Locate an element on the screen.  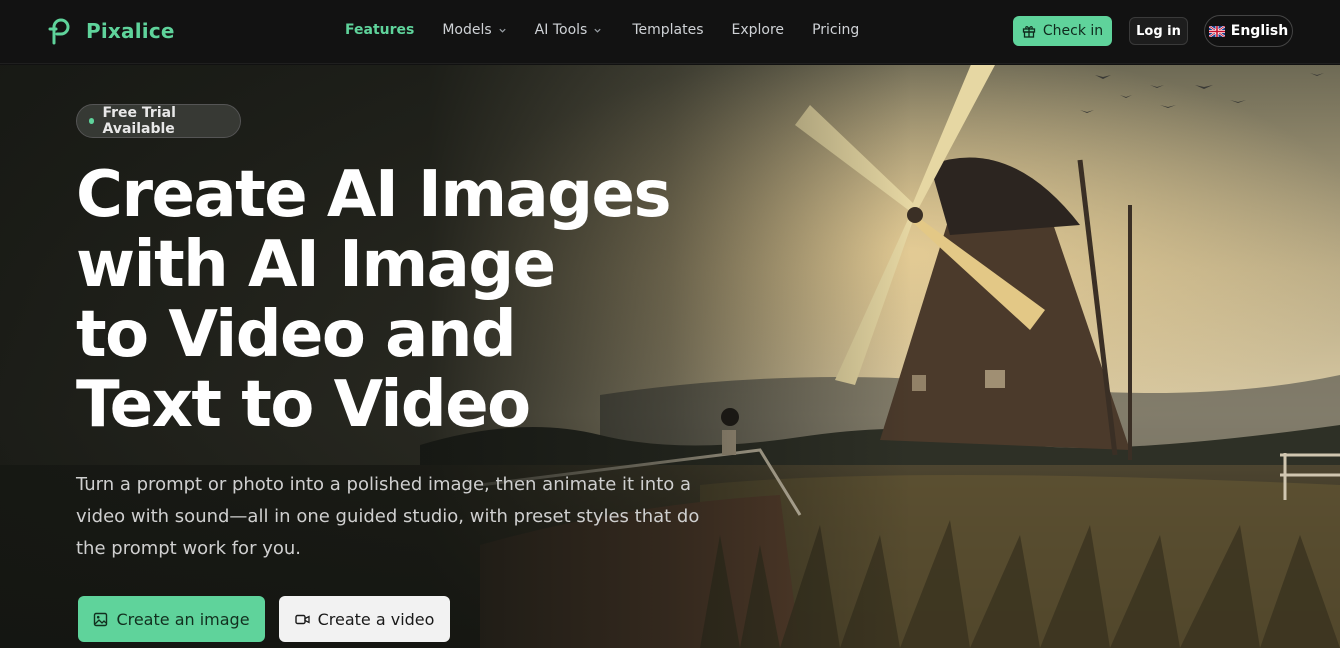
gift-icon is located at coordinates (1029, 32).